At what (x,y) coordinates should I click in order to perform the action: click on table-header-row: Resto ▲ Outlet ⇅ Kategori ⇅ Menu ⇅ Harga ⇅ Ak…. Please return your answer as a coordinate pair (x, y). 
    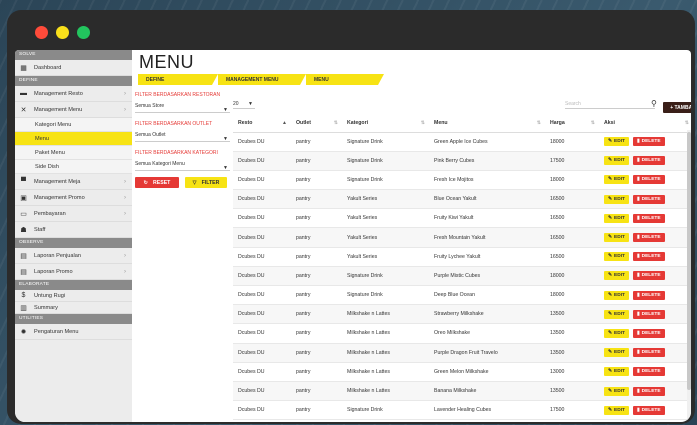
    Looking at the image, I should click on (462, 124).